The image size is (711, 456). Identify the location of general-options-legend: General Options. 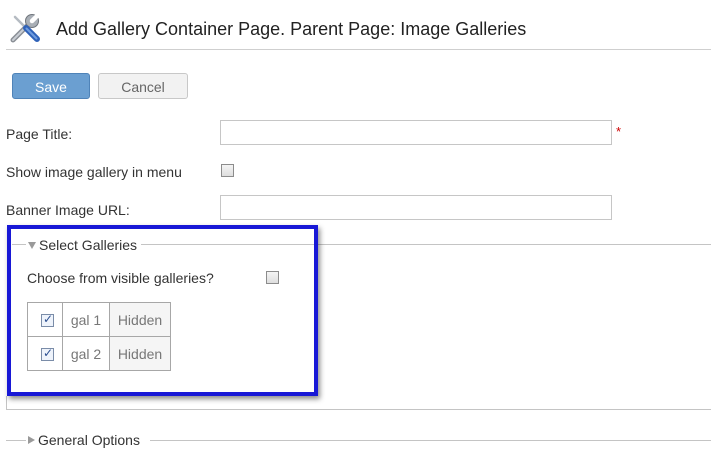
(88, 440).